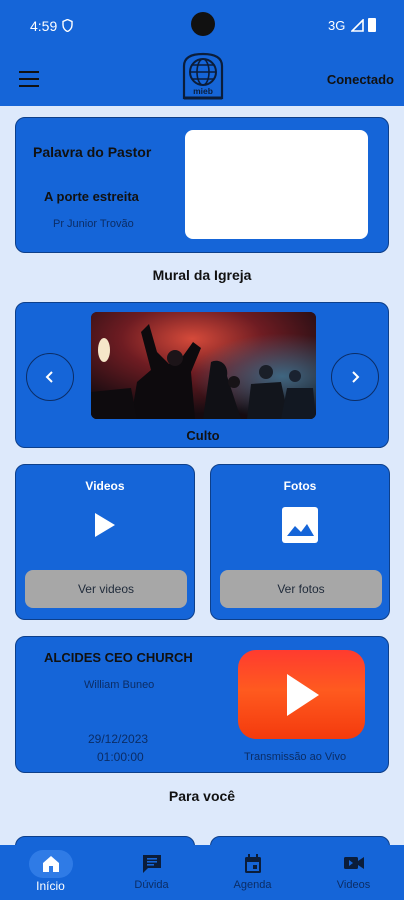  Describe the element at coordinates (29, 79) in the screenshot. I see `menu-icon` at that location.